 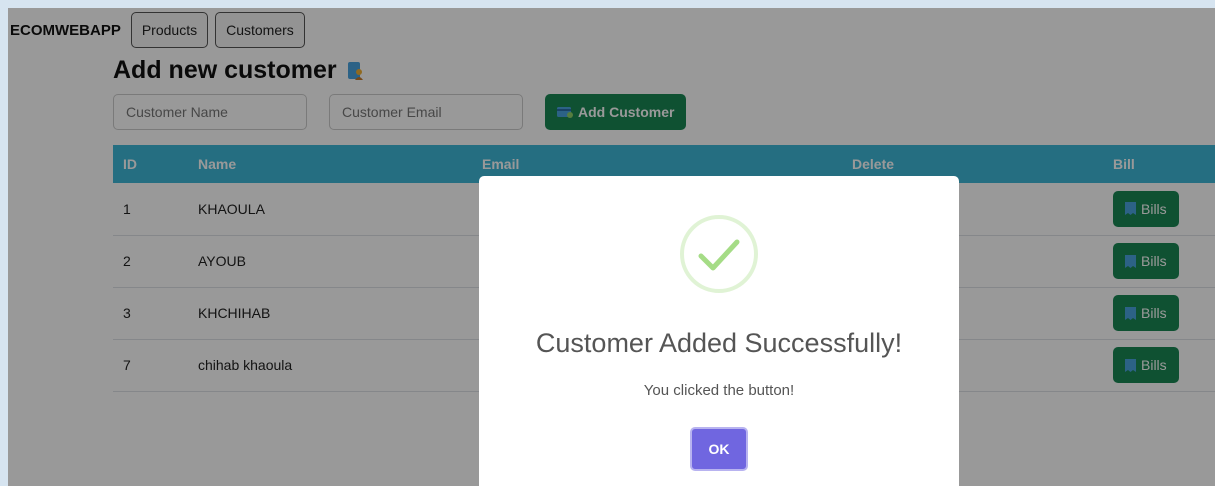 I want to click on dialog-text: You clicked the button!, so click(x=719, y=390).